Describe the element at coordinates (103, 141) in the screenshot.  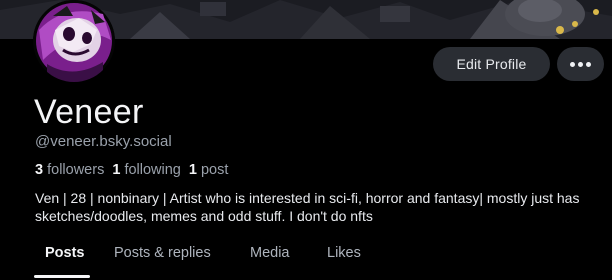
I see `handle: @veneer.bsky.social` at that location.